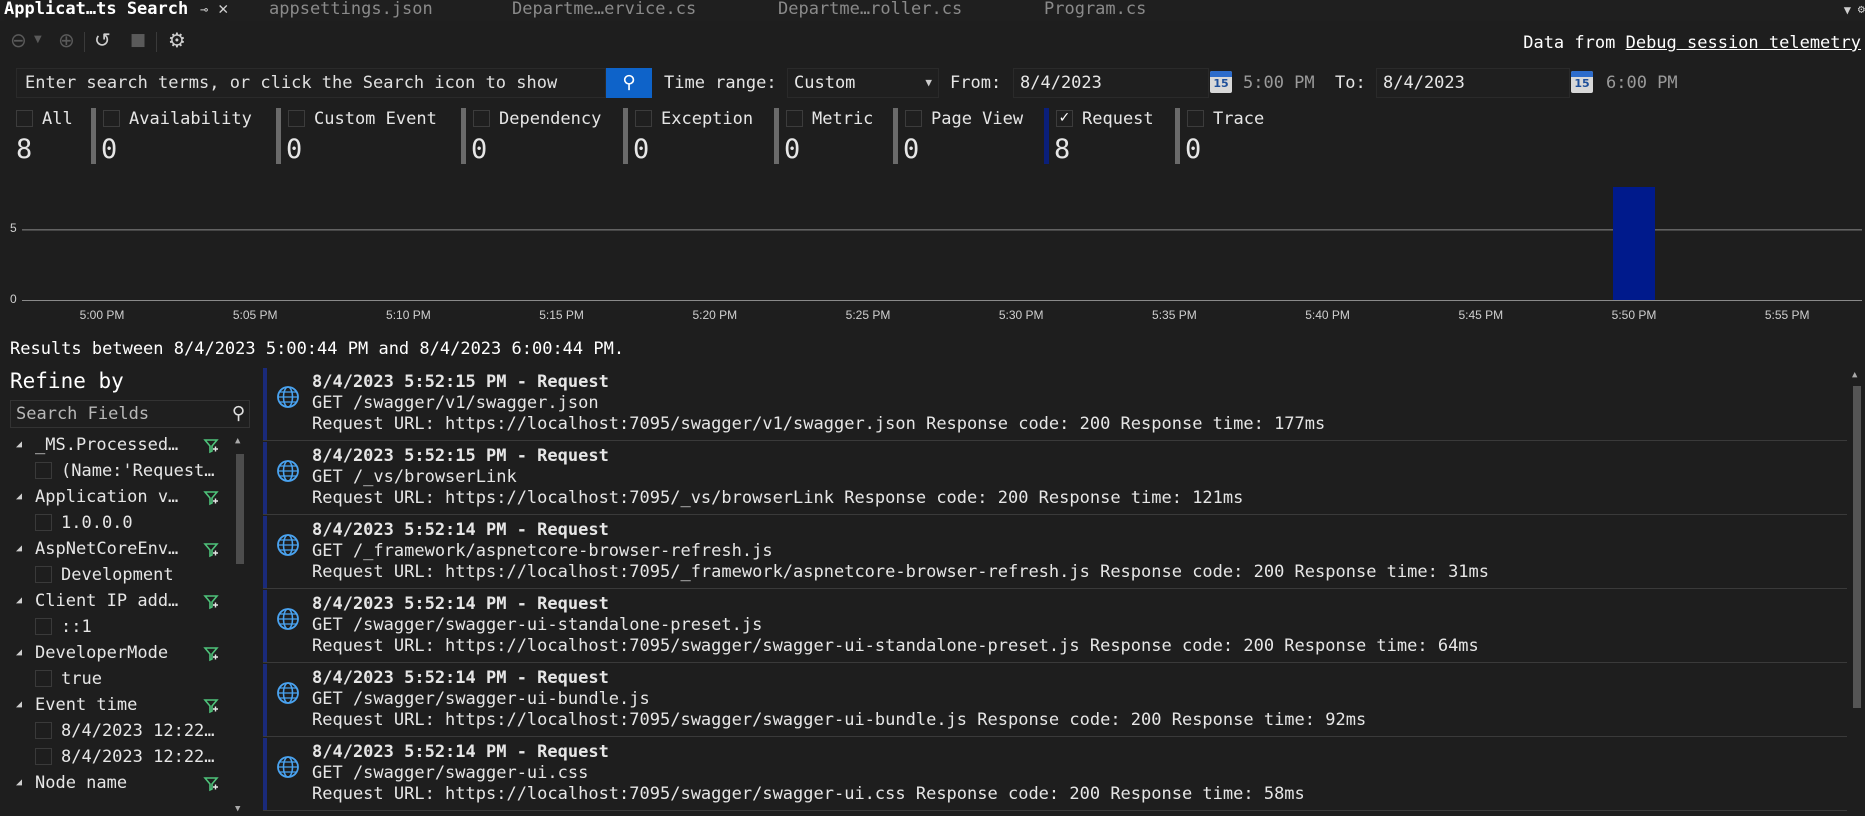 The image size is (1865, 816). I want to click on back-dropdown-icon: ▼, so click(38, 39).